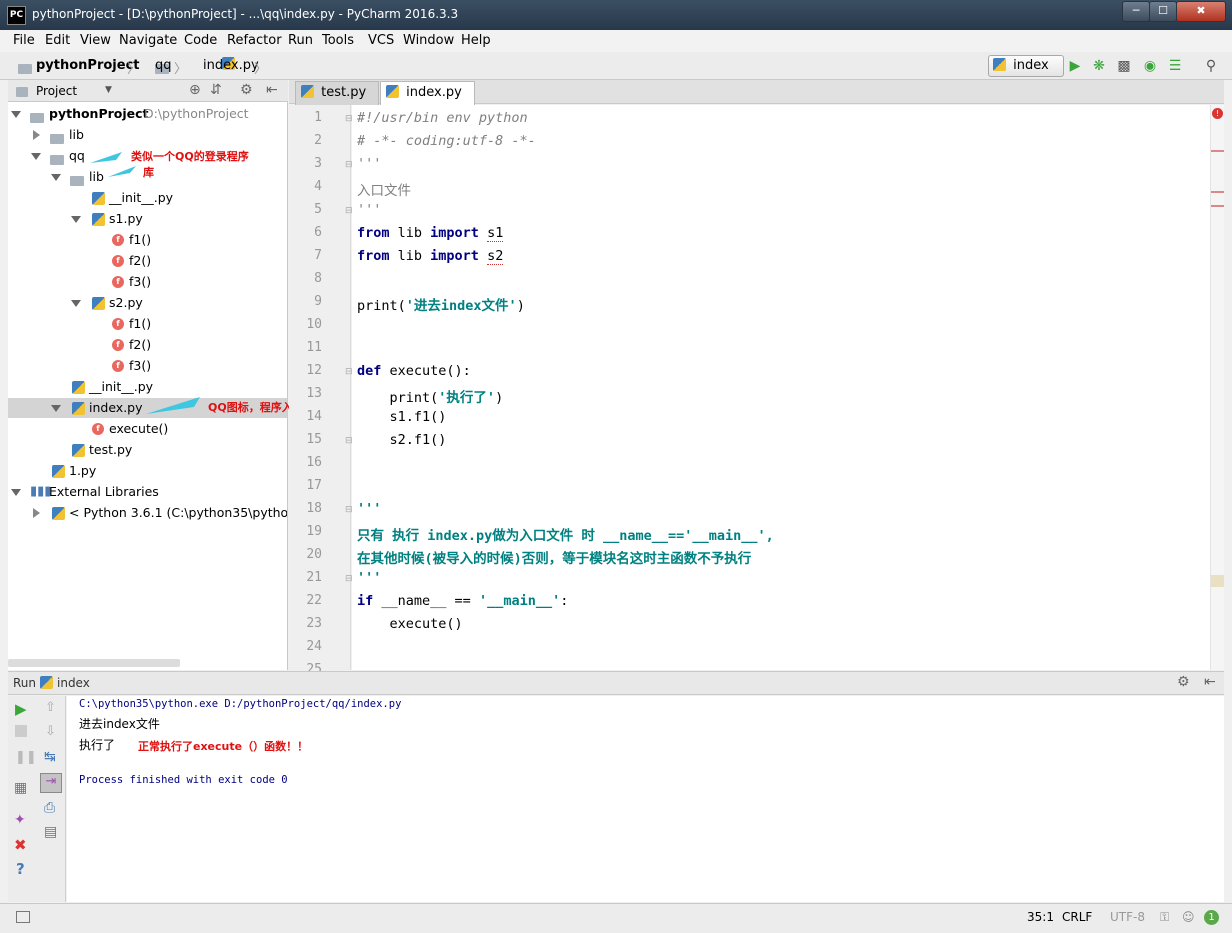 The height and width of the screenshot is (933, 1232). What do you see at coordinates (428, 40) in the screenshot?
I see `menu-window: Window` at bounding box center [428, 40].